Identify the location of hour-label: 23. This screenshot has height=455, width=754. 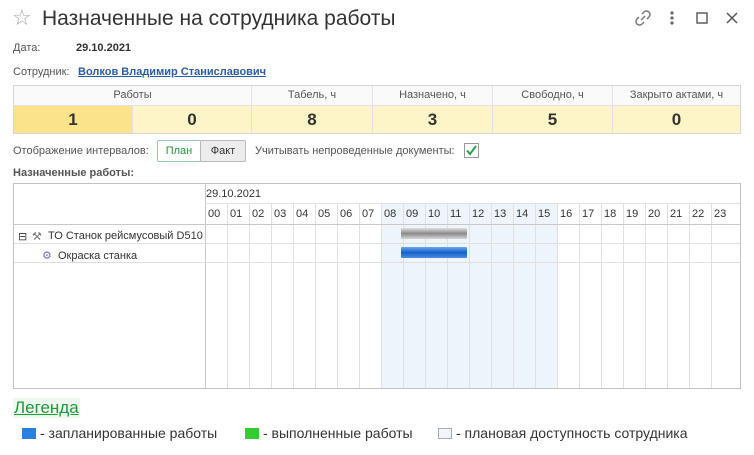
(720, 214).